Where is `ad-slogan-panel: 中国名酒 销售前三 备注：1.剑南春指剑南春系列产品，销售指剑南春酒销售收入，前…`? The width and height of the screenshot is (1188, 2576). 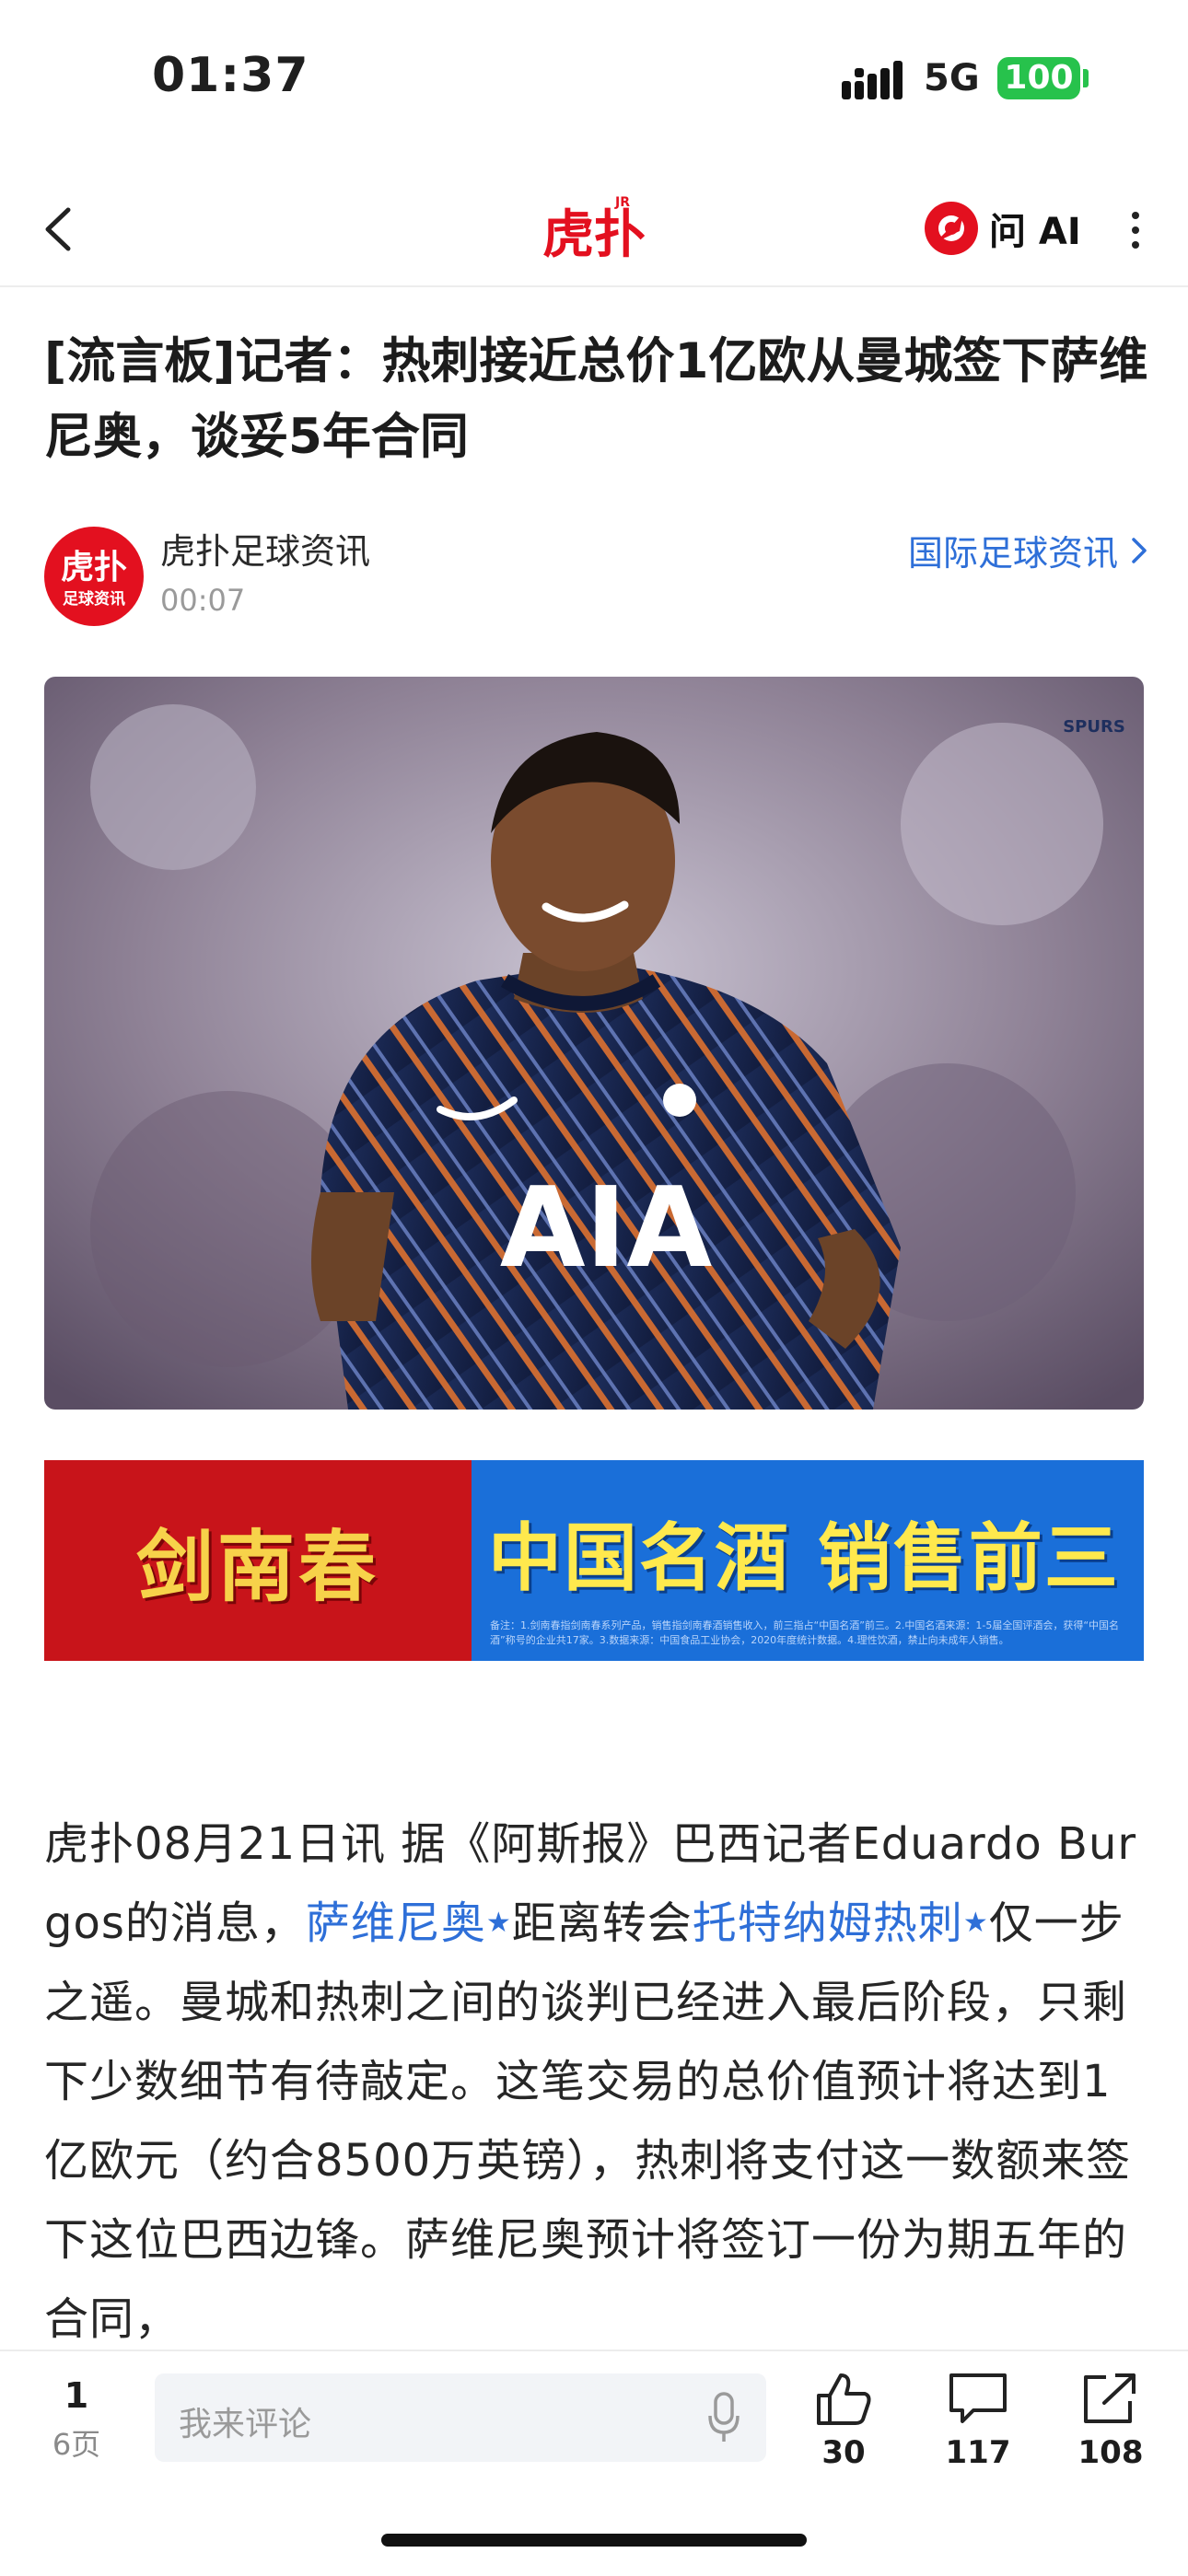
ad-slogan-panel: 中国名酒 销售前三 备注：1.剑南春指剑南春系列产品，销售指剑南春酒销售收入，前… is located at coordinates (808, 1560).